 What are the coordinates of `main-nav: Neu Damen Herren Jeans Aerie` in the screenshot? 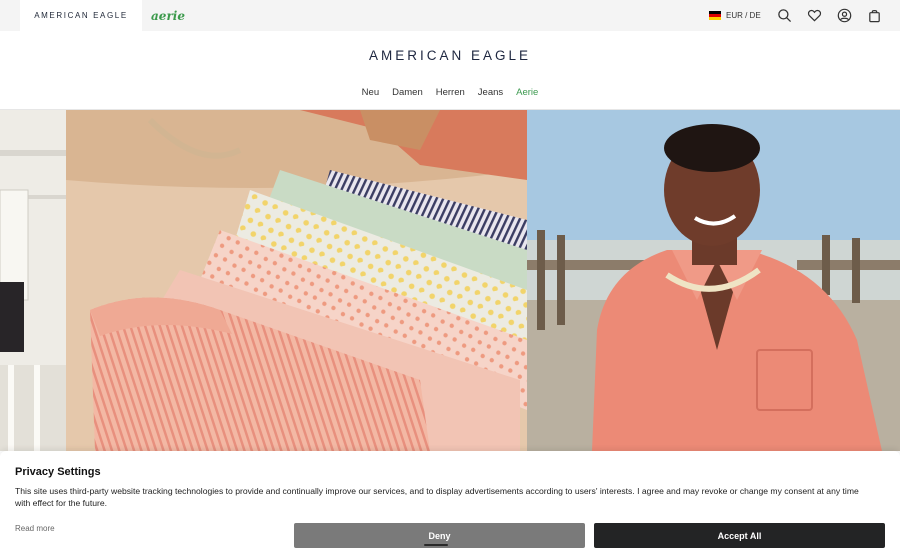 It's located at (450, 92).